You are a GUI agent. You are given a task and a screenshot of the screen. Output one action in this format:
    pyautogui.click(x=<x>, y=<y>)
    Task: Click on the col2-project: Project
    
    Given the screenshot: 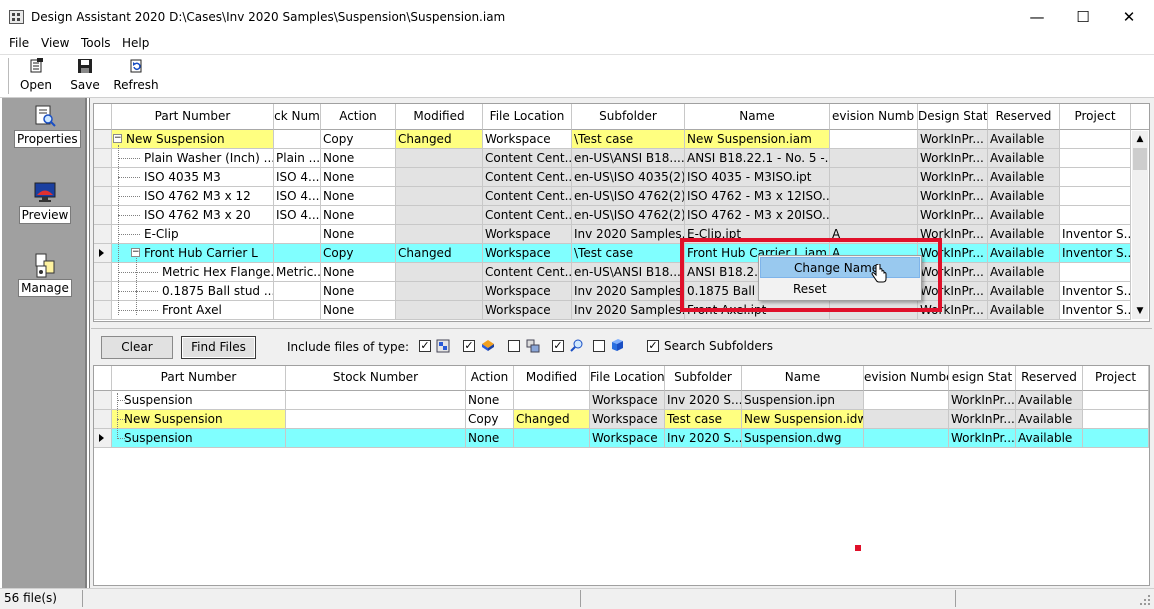 What is the action you would take?
    pyautogui.click(x=1116, y=378)
    